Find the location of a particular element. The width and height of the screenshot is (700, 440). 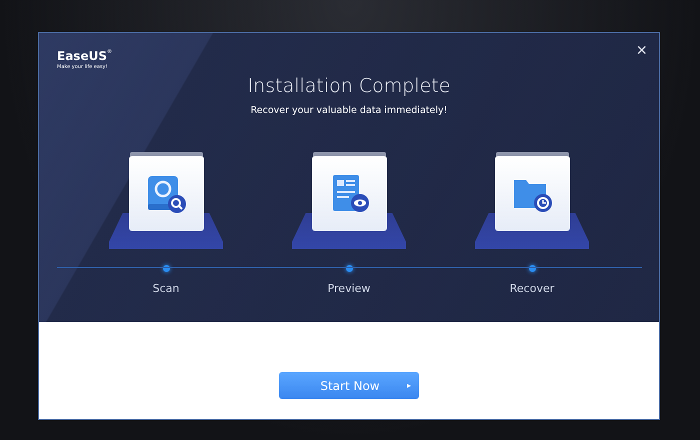

logo-text: EaseUS$^{®}$ is located at coordinates (84, 56).